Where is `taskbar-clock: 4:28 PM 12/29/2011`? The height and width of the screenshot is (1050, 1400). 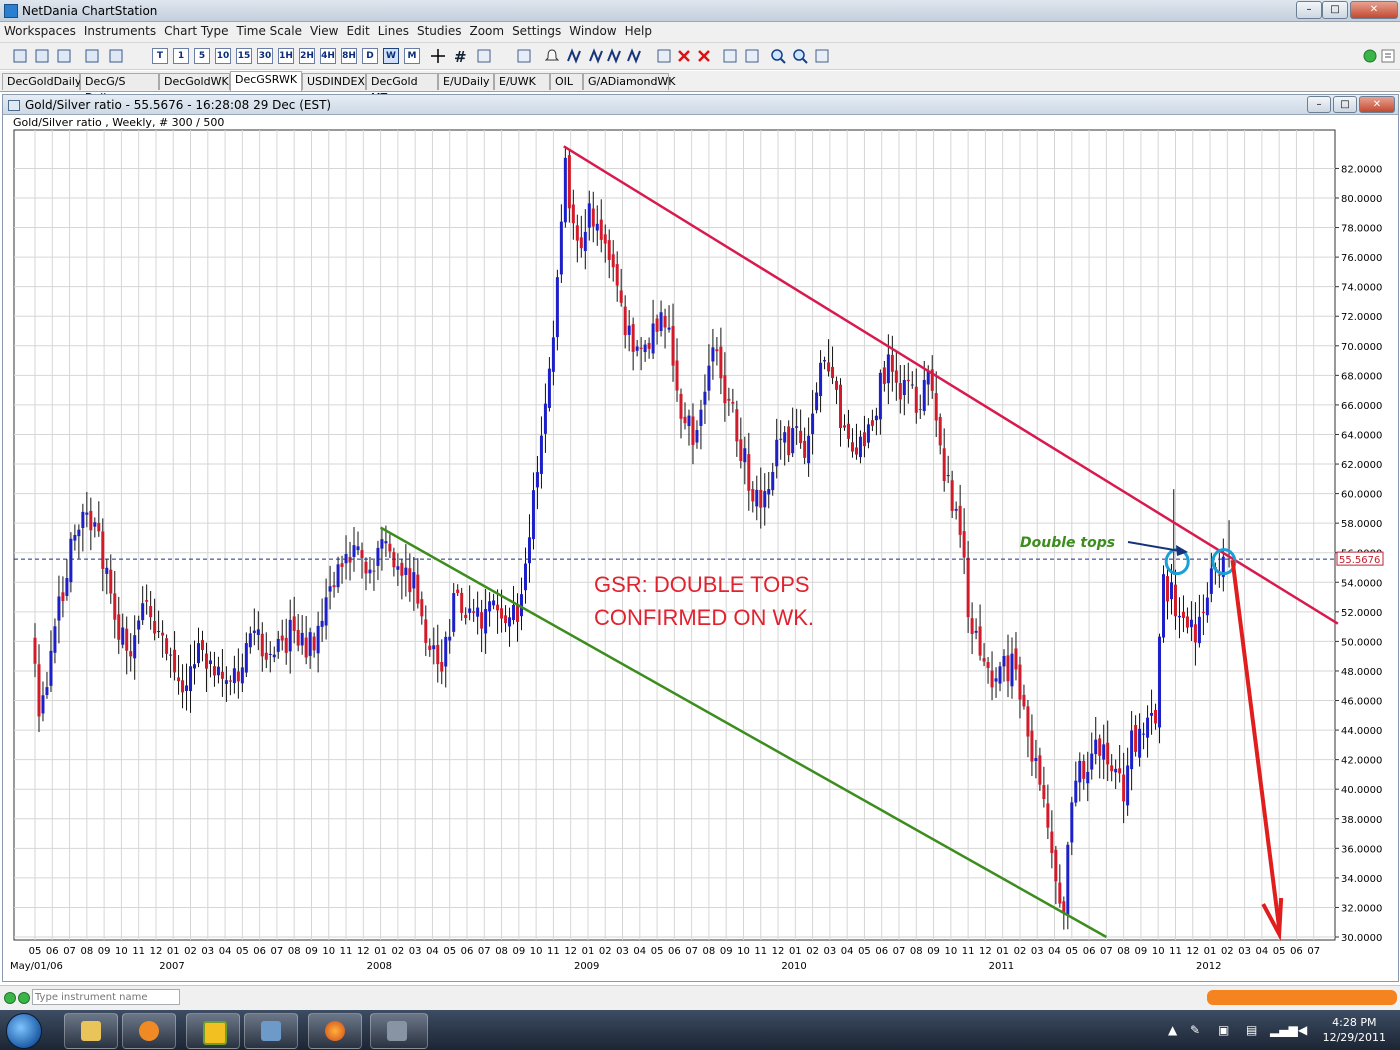
taskbar-clock: 4:28 PM 12/29/2011 is located at coordinates (1354, 1030).